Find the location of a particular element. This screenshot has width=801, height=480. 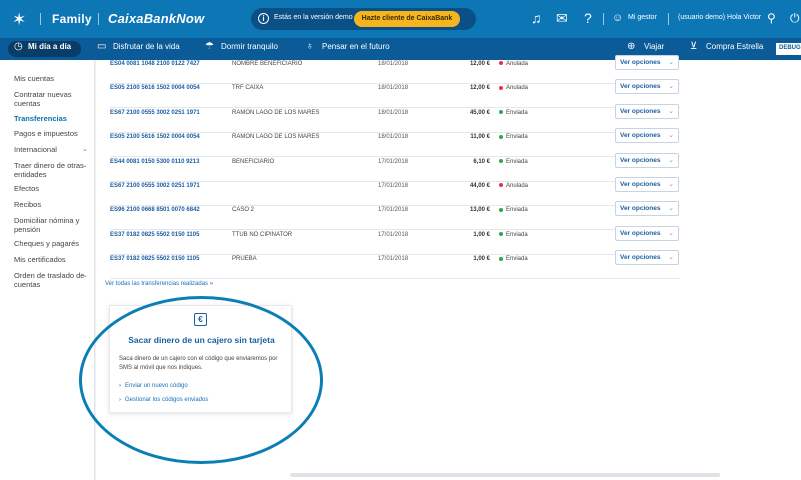

send-new-code-link: › Enviar un nuevo código is located at coordinates (153, 386).